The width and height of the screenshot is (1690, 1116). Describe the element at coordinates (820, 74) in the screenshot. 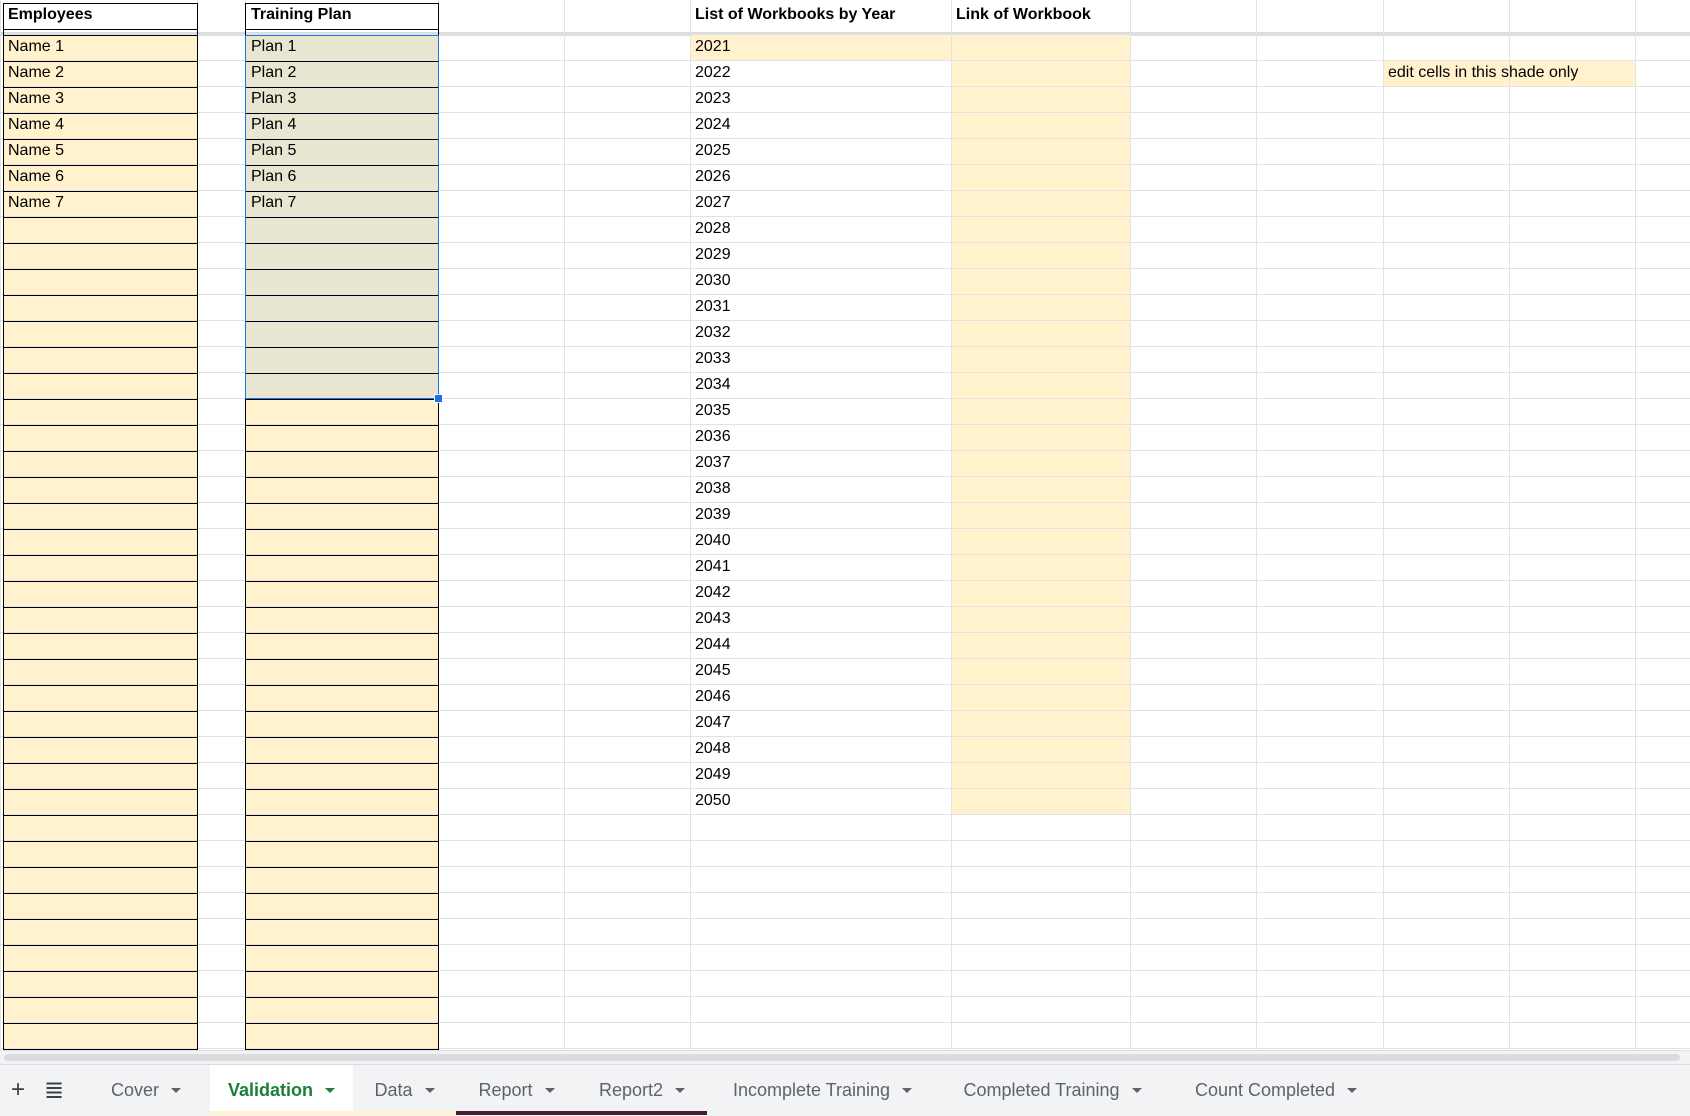

I see `year-cell: 2022` at that location.